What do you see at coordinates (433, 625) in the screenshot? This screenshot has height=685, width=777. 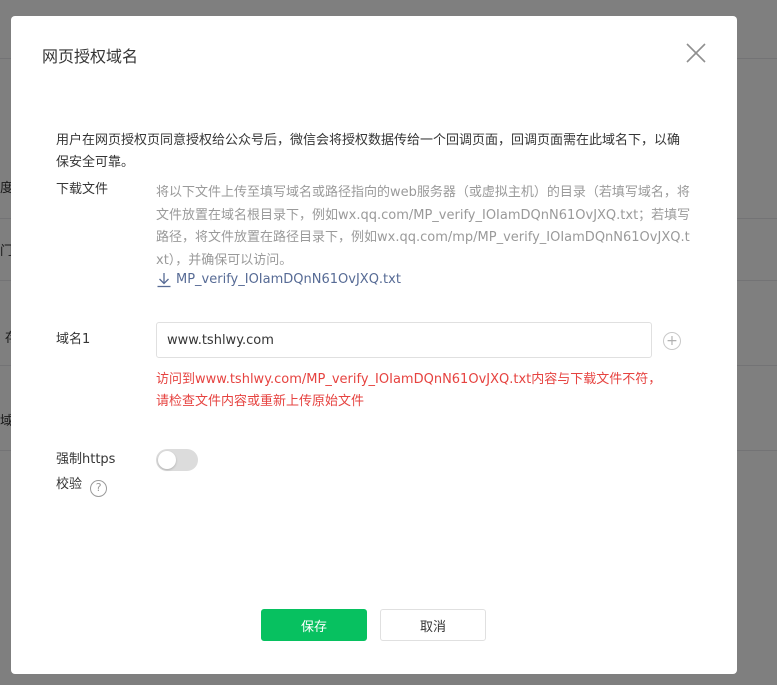 I see `cancel-button: 取消` at bounding box center [433, 625].